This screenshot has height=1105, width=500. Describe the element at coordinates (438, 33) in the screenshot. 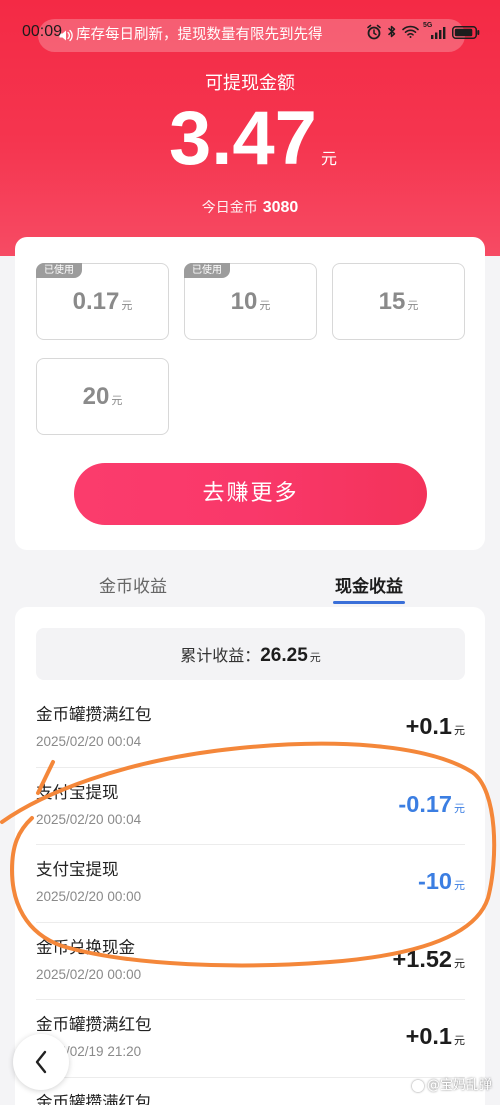

I see `signal-icon` at that location.